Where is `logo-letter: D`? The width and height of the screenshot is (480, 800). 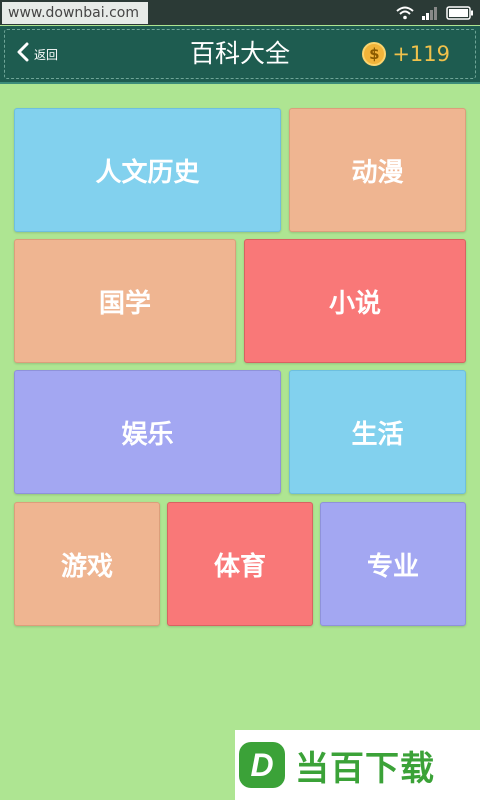 logo-letter: D is located at coordinates (261, 765).